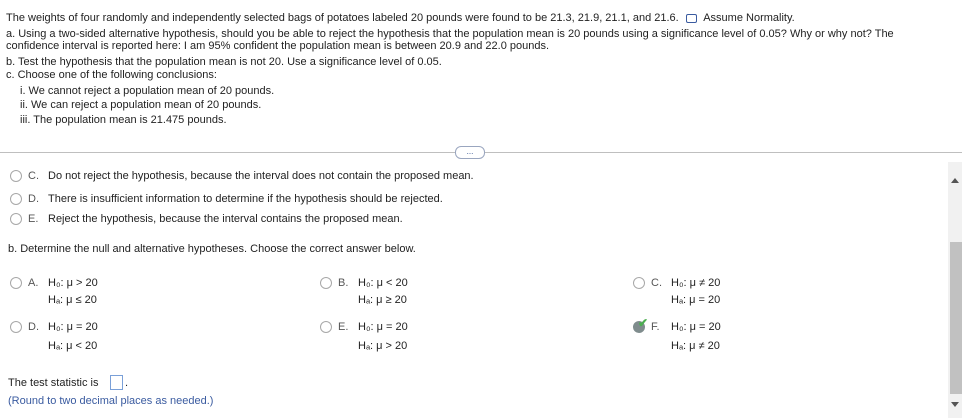  Describe the element at coordinates (749, 18) in the screenshot. I see `assume-text: Assume Normality.` at that location.